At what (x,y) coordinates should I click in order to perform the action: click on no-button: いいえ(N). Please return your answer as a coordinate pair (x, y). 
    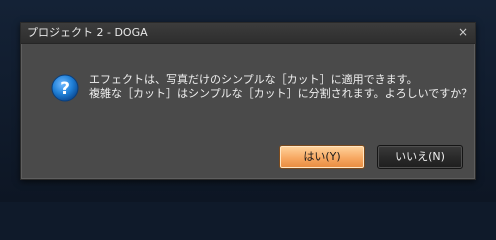
    Looking at the image, I should click on (420, 157).